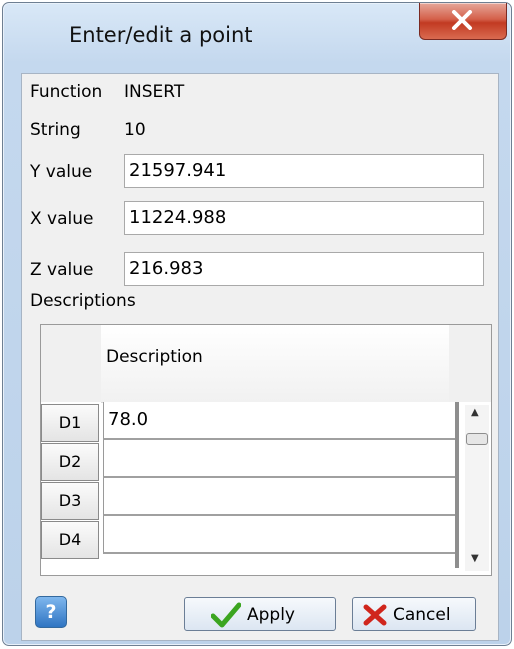 The width and height of the screenshot is (514, 649). What do you see at coordinates (475, 412) in the screenshot?
I see `scroll-up-arrow-icon: ▲` at bounding box center [475, 412].